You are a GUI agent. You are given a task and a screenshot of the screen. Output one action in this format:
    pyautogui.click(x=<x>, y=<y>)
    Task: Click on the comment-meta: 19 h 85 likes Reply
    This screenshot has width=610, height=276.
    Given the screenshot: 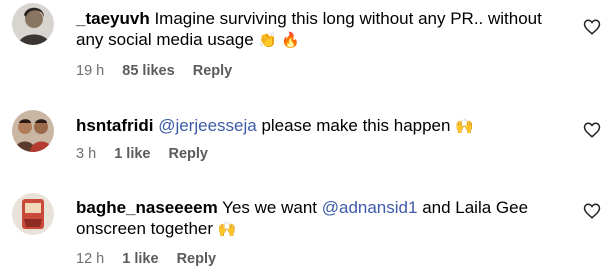 What is the action you would take?
    pyautogui.click(x=161, y=71)
    